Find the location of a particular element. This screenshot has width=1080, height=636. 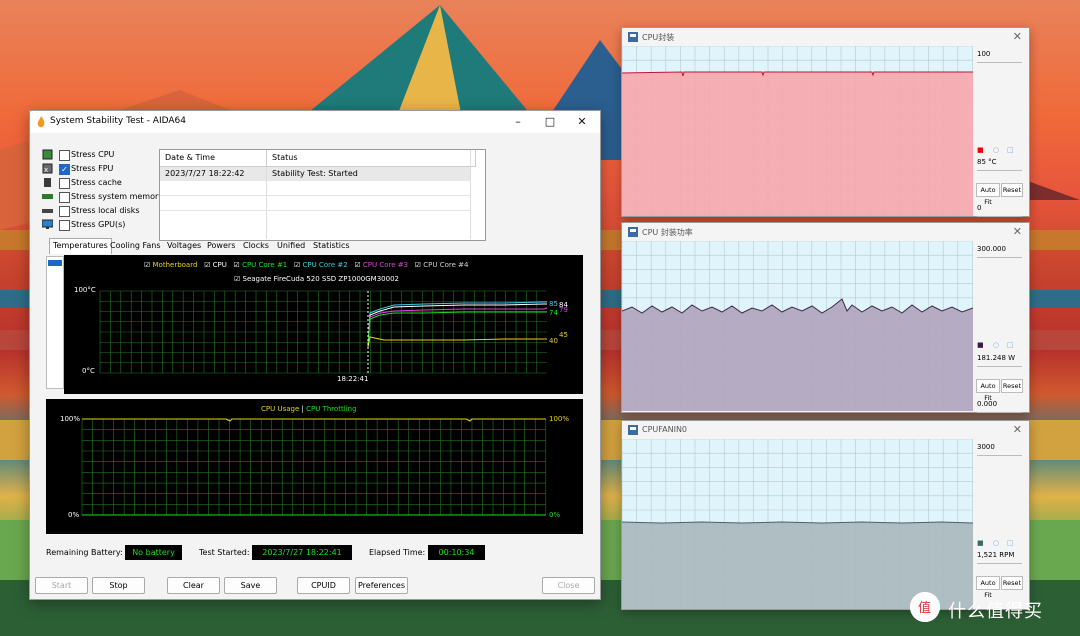

legend-core-2: CPU Core #2 is located at coordinates (324, 265).